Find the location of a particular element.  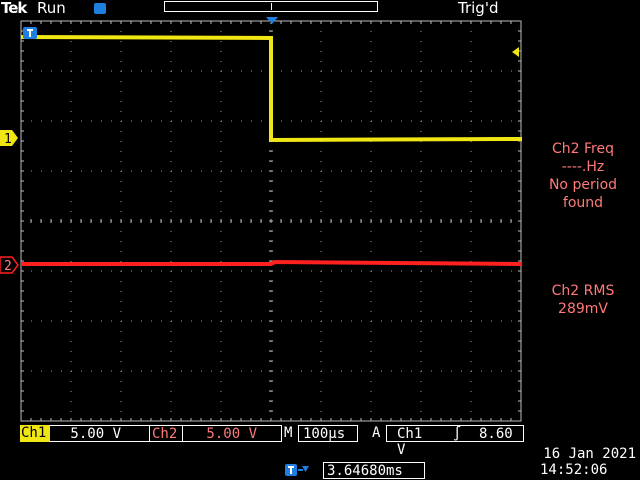

ch2-rms-readout: Ch2 RMS 289mV is located at coordinates (583, 300).